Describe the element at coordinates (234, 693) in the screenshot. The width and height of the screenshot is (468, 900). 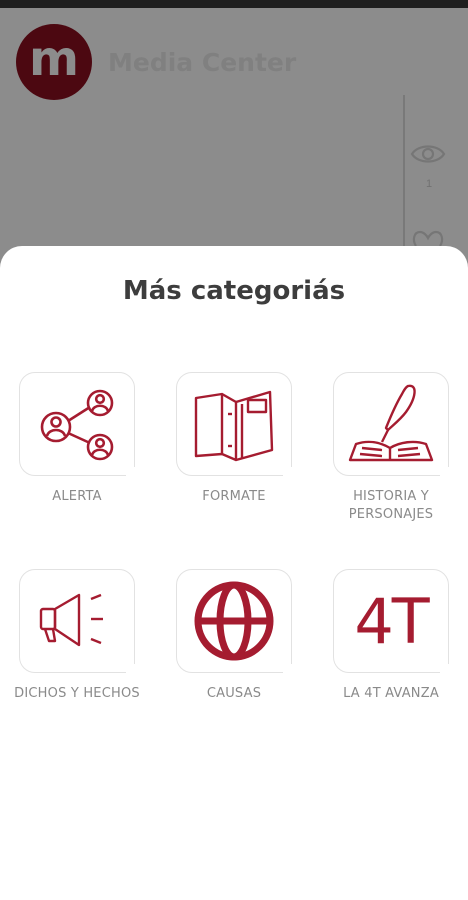
I see `category-label: CAUSAS` at that location.